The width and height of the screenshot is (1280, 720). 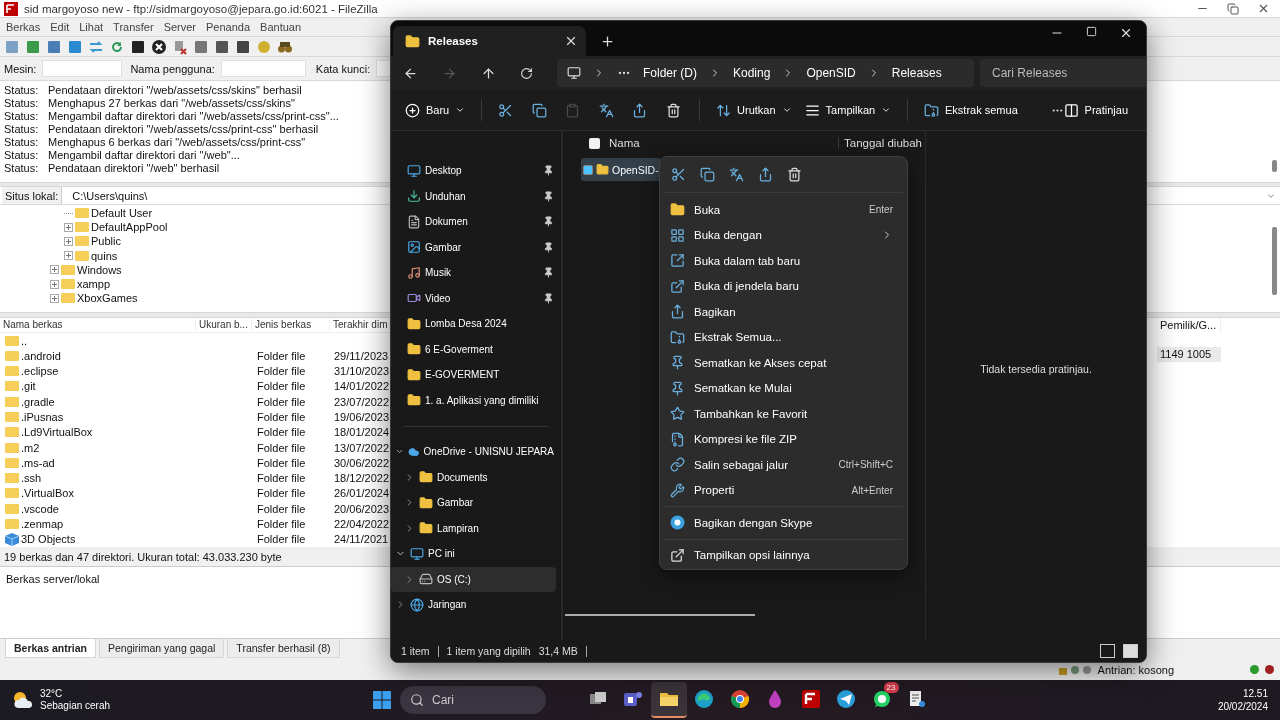 What do you see at coordinates (473, 375) in the screenshot?
I see `nav-item: E-GOVERMENT` at bounding box center [473, 375].